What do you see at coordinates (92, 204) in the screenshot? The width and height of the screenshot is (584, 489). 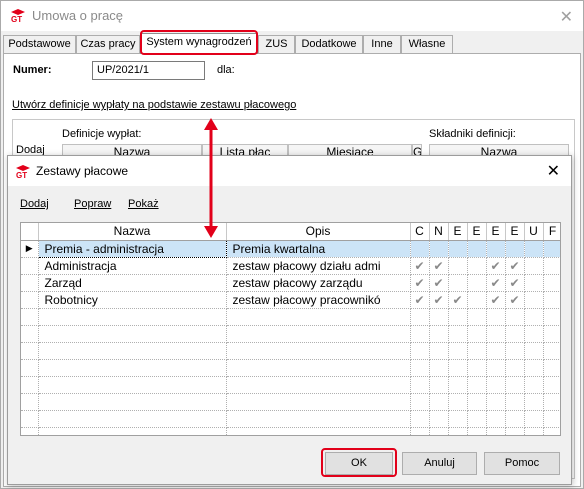 I see `popraw-link: Popraw` at bounding box center [92, 204].